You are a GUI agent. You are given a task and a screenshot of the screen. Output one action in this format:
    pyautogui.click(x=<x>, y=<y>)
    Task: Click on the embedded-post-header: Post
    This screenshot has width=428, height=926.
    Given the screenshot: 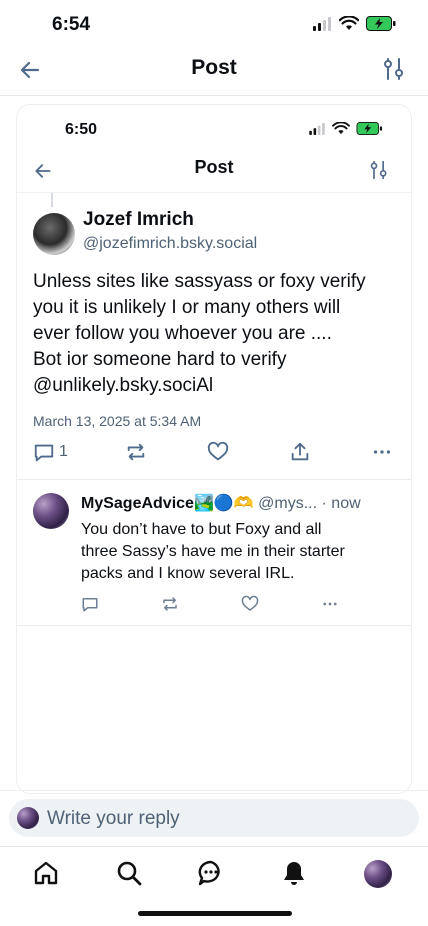 What is the action you would take?
    pyautogui.click(x=214, y=172)
    